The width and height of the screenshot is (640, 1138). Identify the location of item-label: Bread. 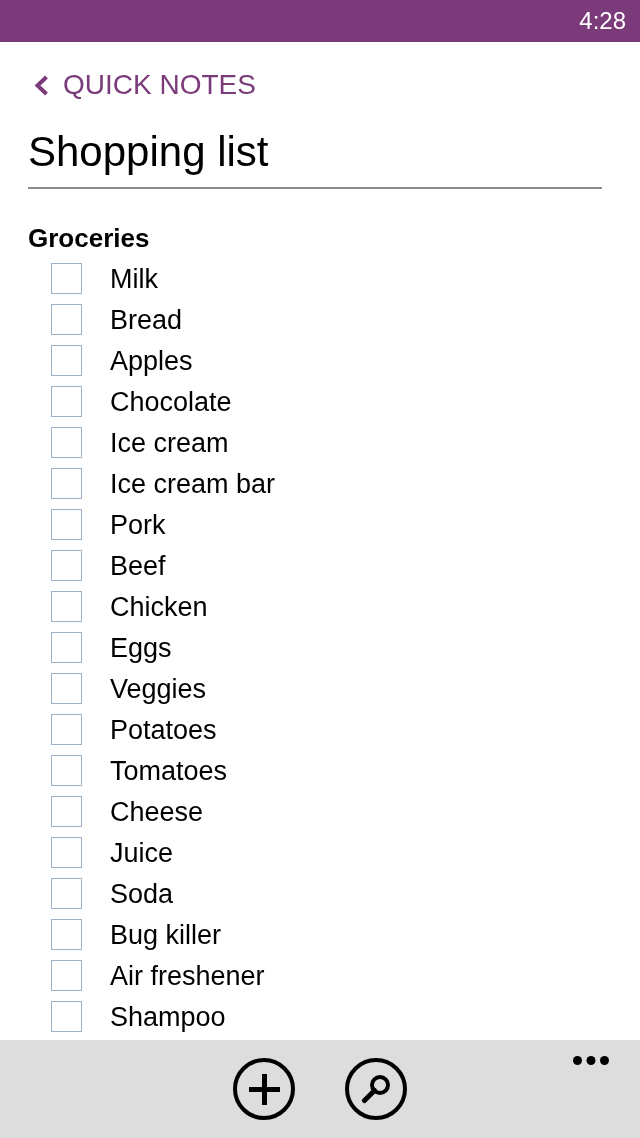
(146, 319).